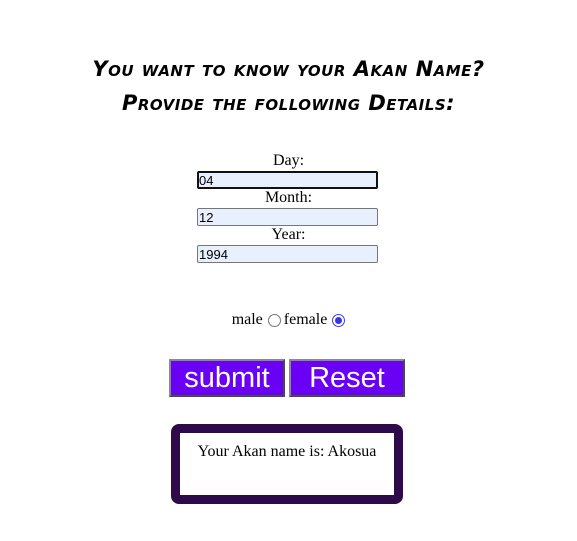 The height and width of the screenshot is (541, 577). Describe the element at coordinates (287, 217) in the screenshot. I see `month-input` at that location.